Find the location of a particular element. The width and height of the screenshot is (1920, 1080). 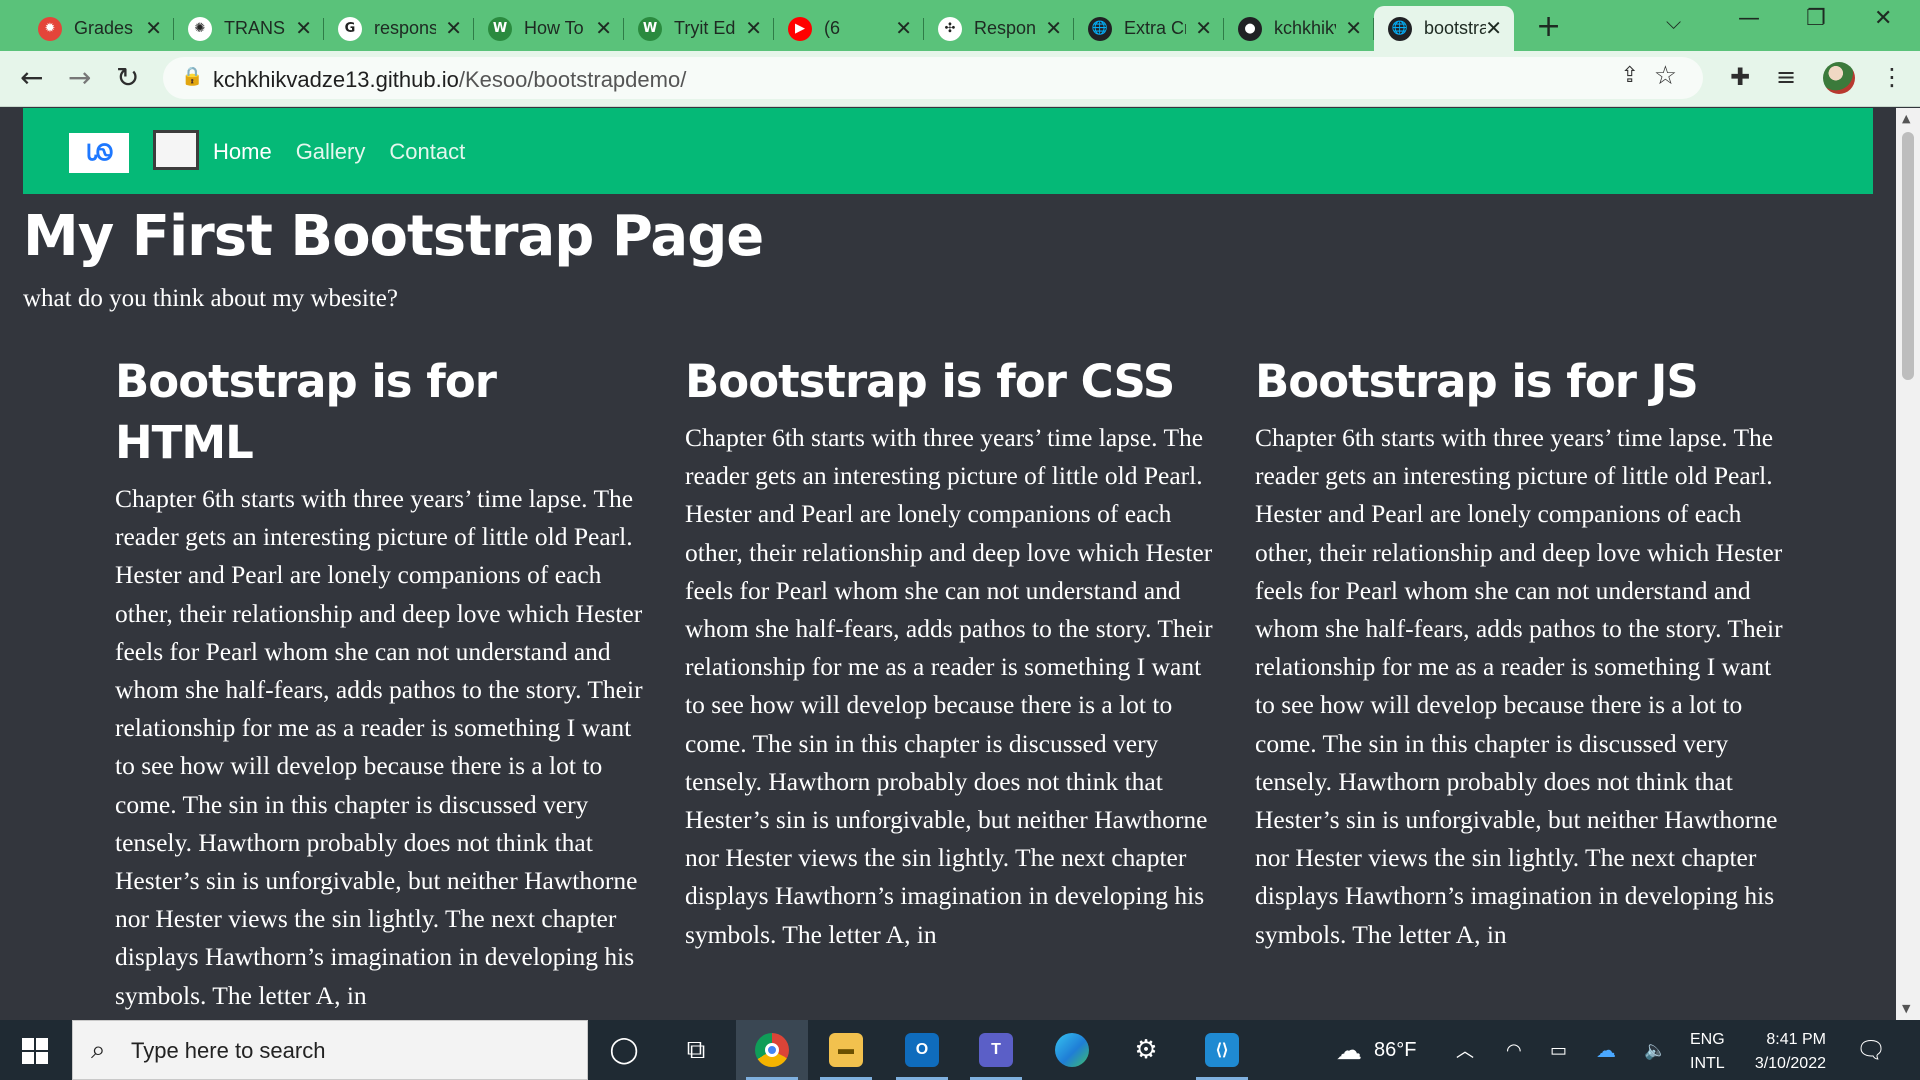

navbar-toggler-button is located at coordinates (176, 150).